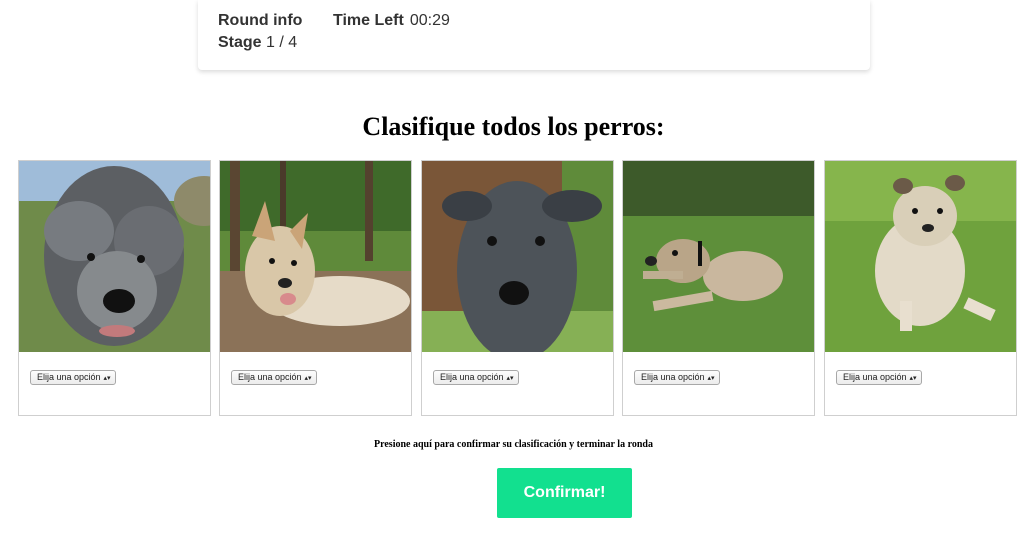 The image size is (1027, 554). I want to click on breed-select-4: Elija una opción ▴▾, so click(677, 377).